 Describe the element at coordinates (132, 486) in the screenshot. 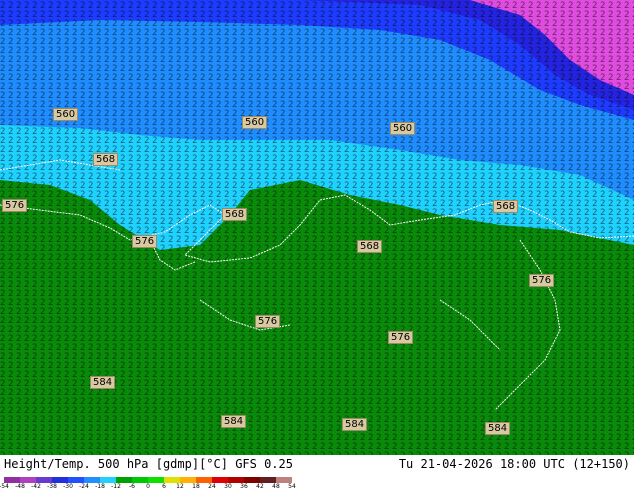

I see `colorbar-tick-label: -6` at that location.